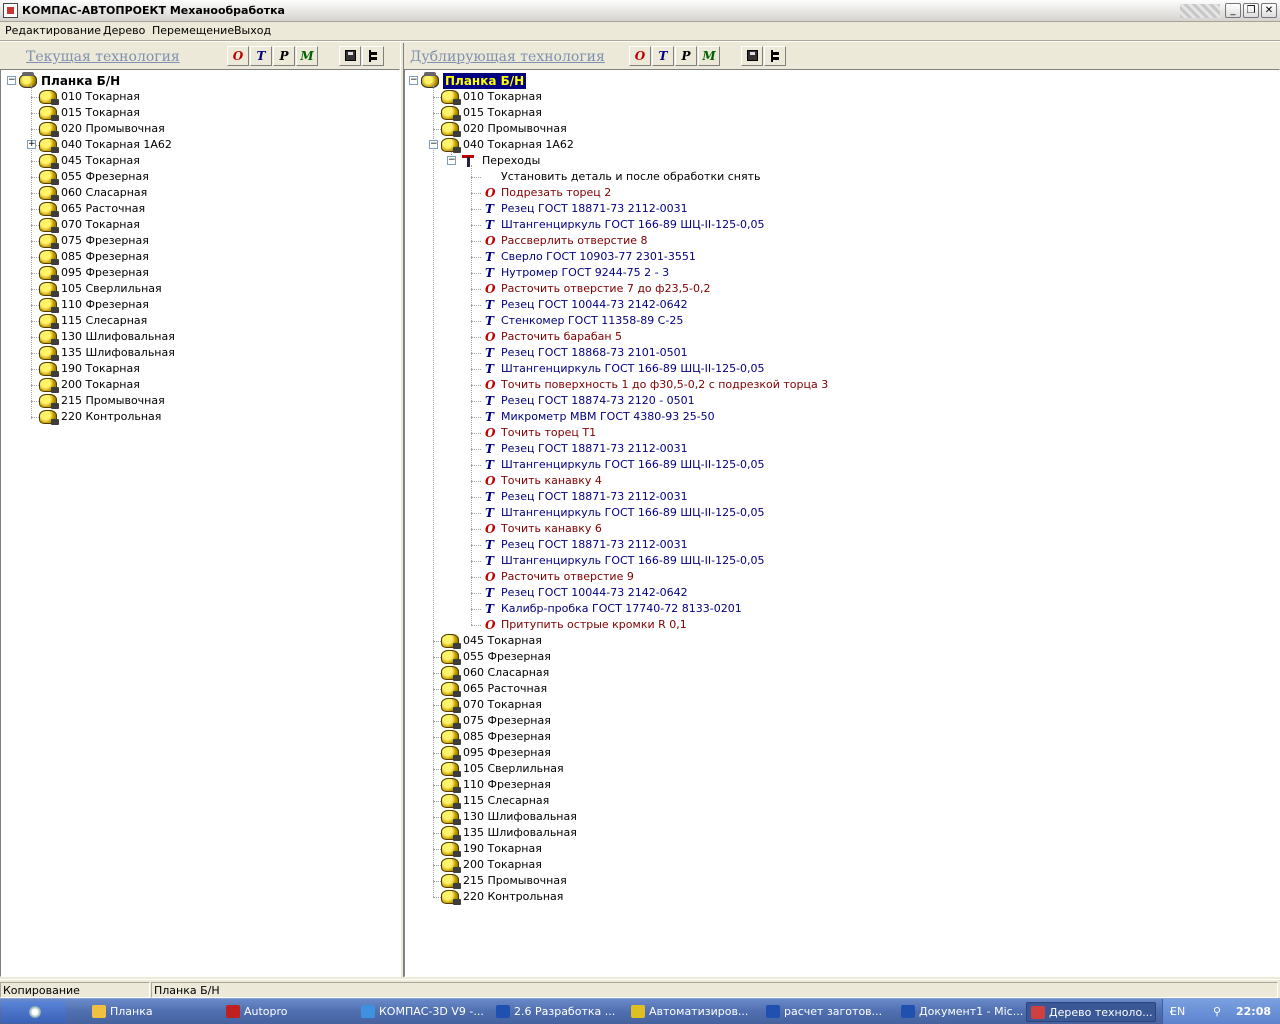  I want to click on minimize-button: _, so click(1233, 10).